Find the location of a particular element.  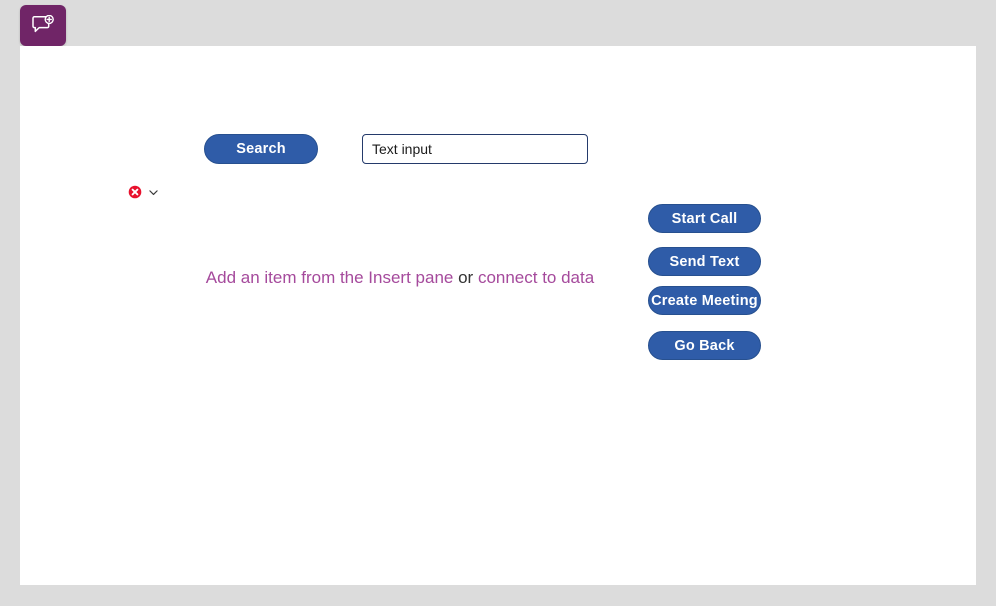

app-tile-button is located at coordinates (43, 25).